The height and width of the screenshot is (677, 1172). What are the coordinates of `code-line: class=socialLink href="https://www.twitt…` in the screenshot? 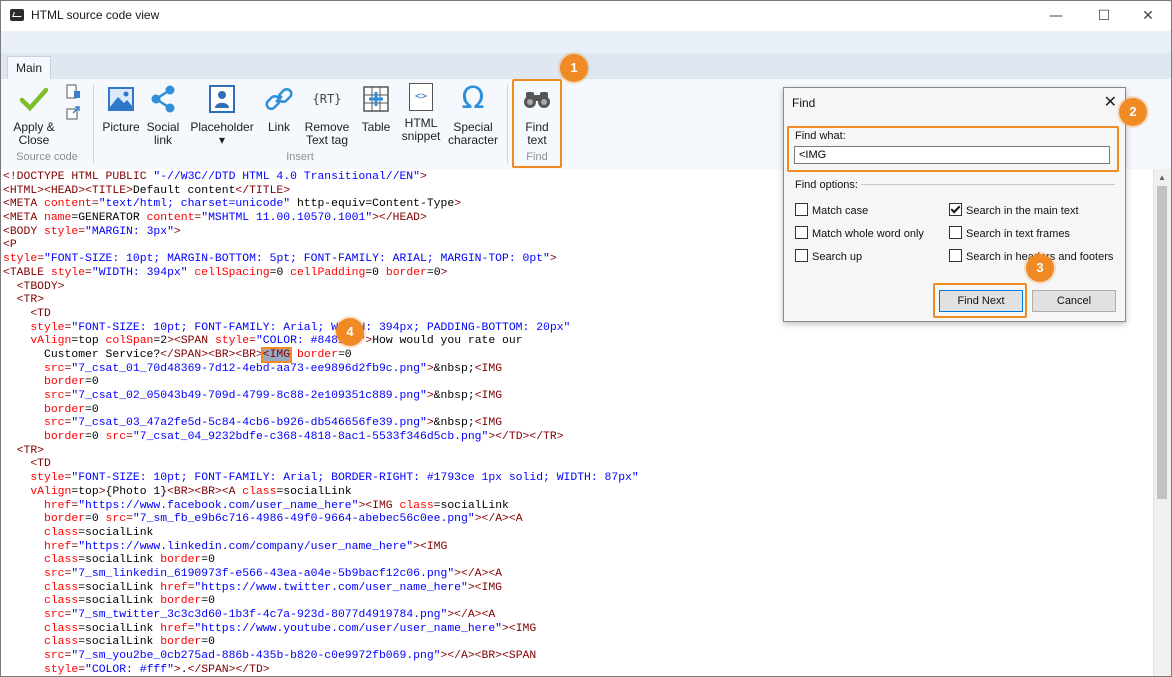 It's located at (321, 589).